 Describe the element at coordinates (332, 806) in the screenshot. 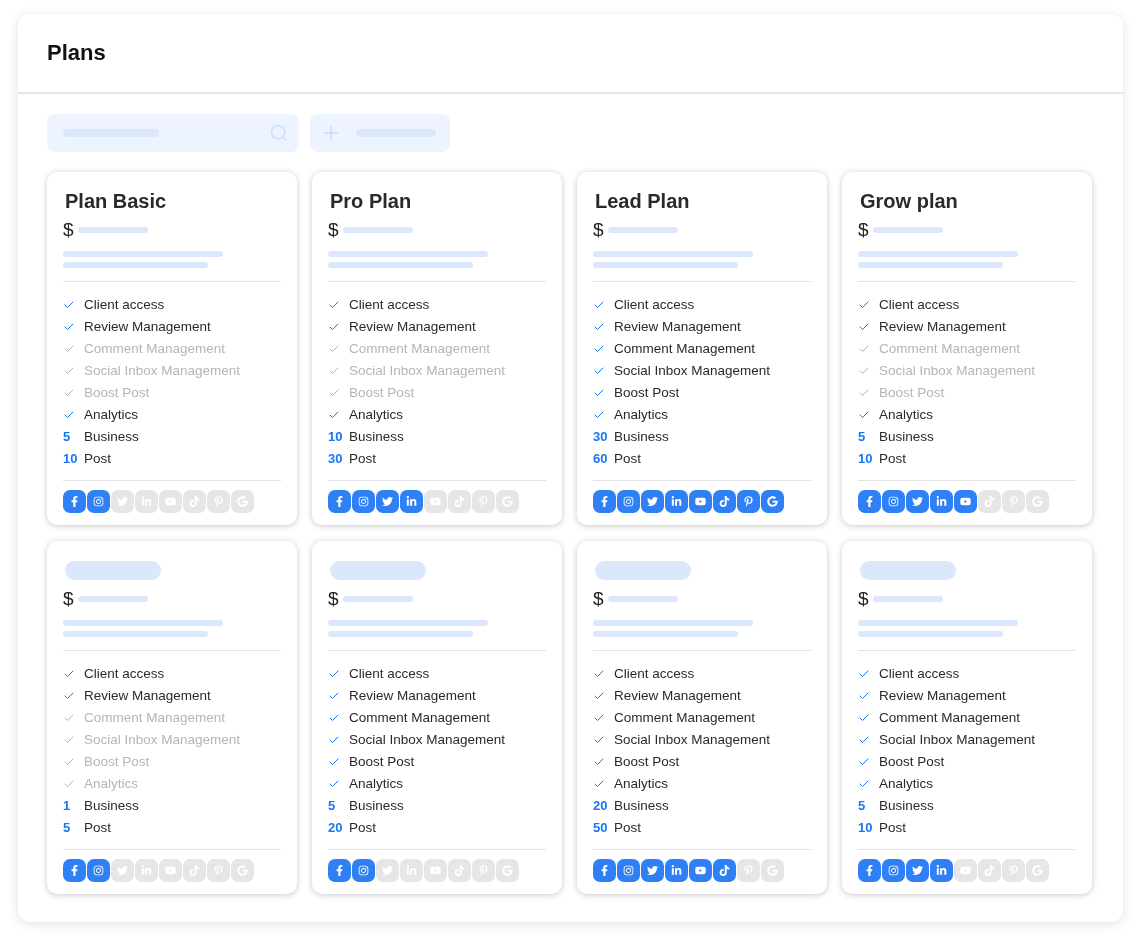

I see `count-value: 5` at that location.